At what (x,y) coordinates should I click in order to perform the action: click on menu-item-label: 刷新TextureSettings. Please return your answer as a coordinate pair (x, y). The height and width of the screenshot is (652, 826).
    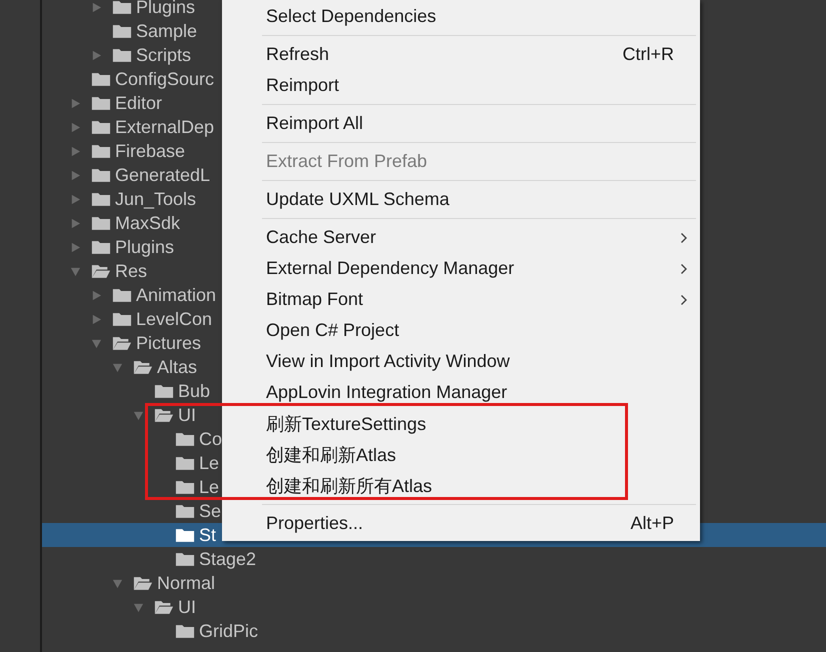
    Looking at the image, I should click on (347, 424).